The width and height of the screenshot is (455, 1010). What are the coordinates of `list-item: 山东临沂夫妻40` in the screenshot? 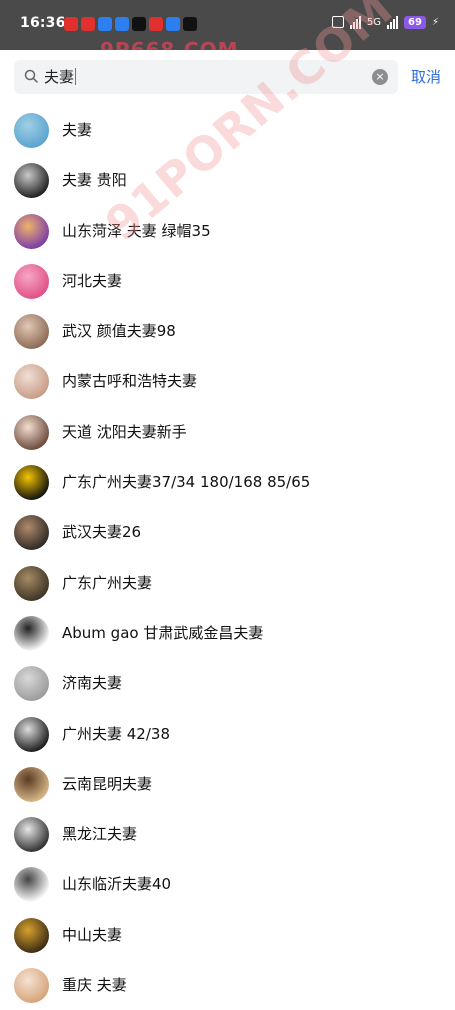 It's located at (227, 884).